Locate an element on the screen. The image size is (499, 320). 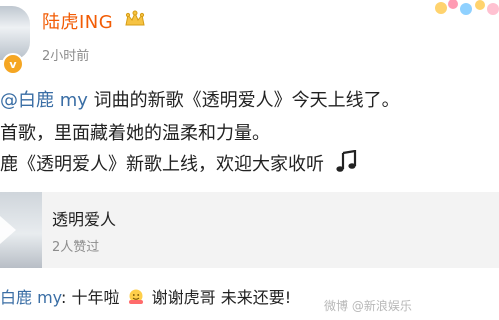
music-card-title: 透明爱人 is located at coordinates (84, 219).